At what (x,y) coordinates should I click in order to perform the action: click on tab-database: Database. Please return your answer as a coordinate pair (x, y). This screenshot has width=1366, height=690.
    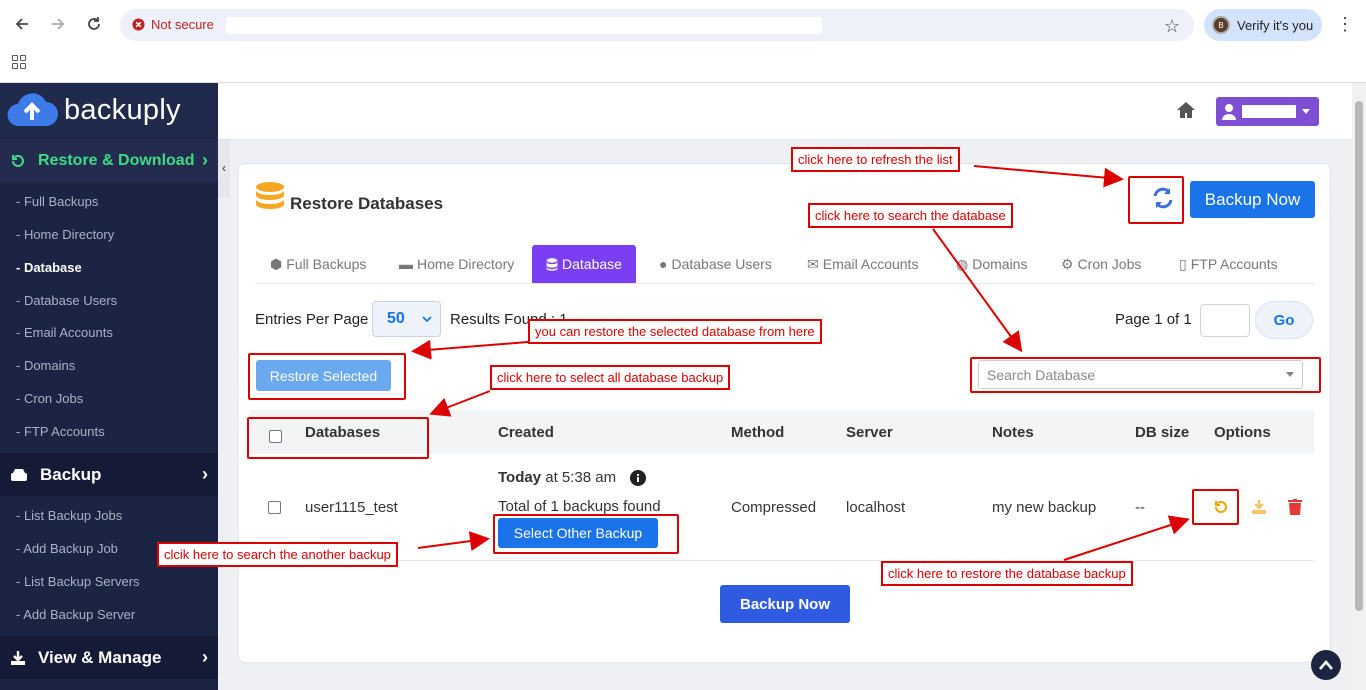
    Looking at the image, I should click on (584, 264).